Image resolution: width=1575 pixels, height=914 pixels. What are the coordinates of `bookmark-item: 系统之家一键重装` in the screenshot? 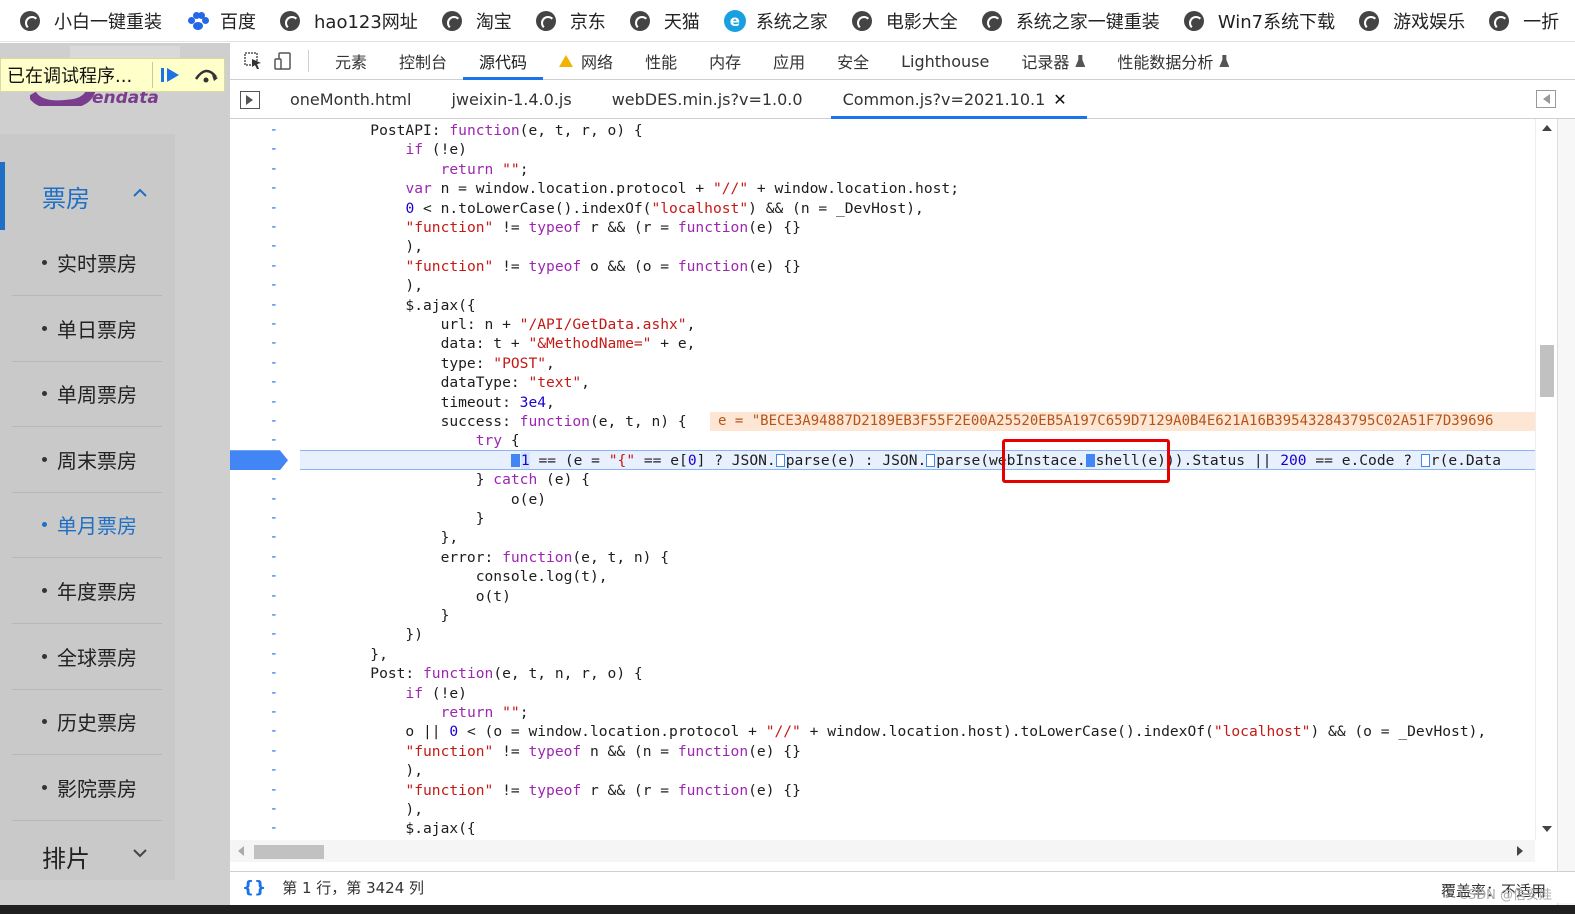 It's located at (1070, 21).